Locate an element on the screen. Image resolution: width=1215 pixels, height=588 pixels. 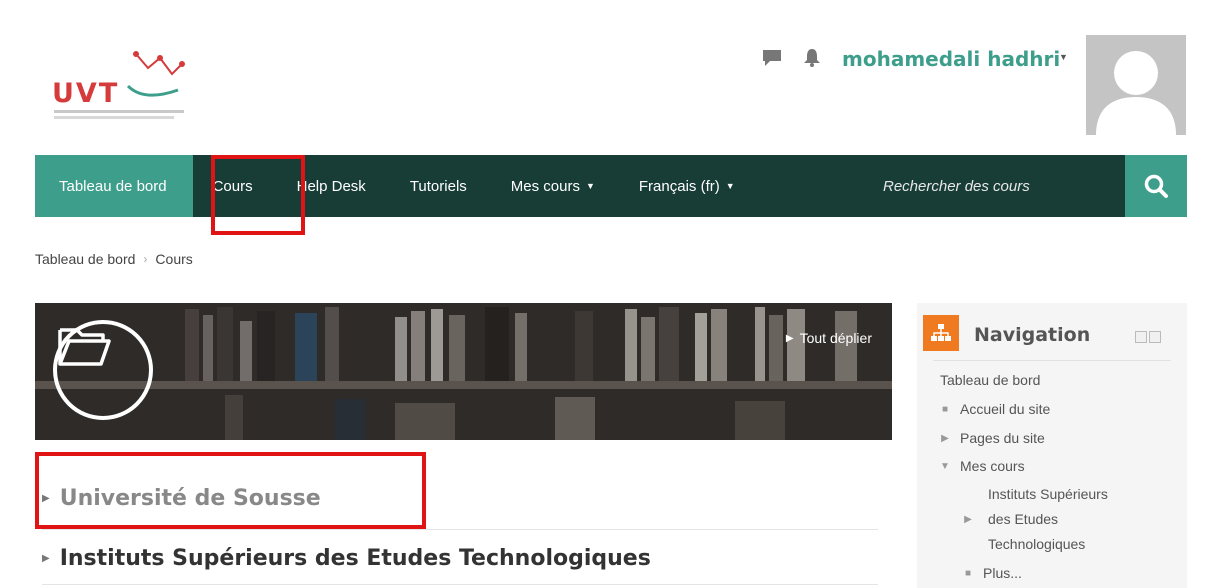
nav-tree-item-site-pages: ▶ Pages du site is located at coordinates (992, 438).